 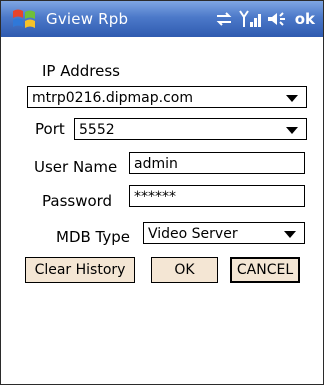 What do you see at coordinates (97, 130) in the screenshot?
I see `port-value: 5552` at bounding box center [97, 130].